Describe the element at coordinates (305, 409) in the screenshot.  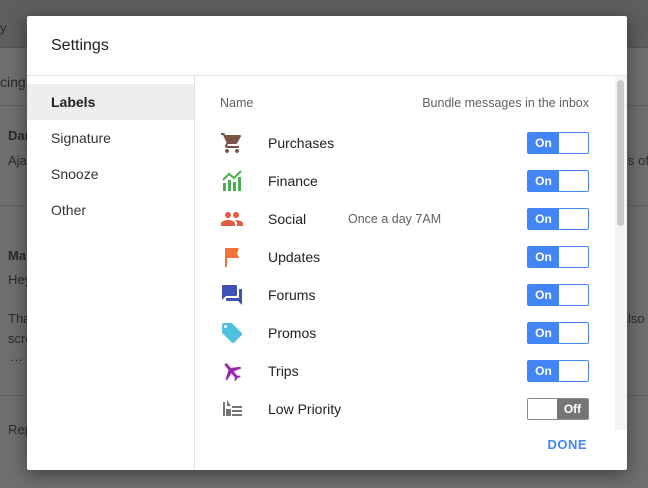
I see `row-label: Low Priority` at that location.